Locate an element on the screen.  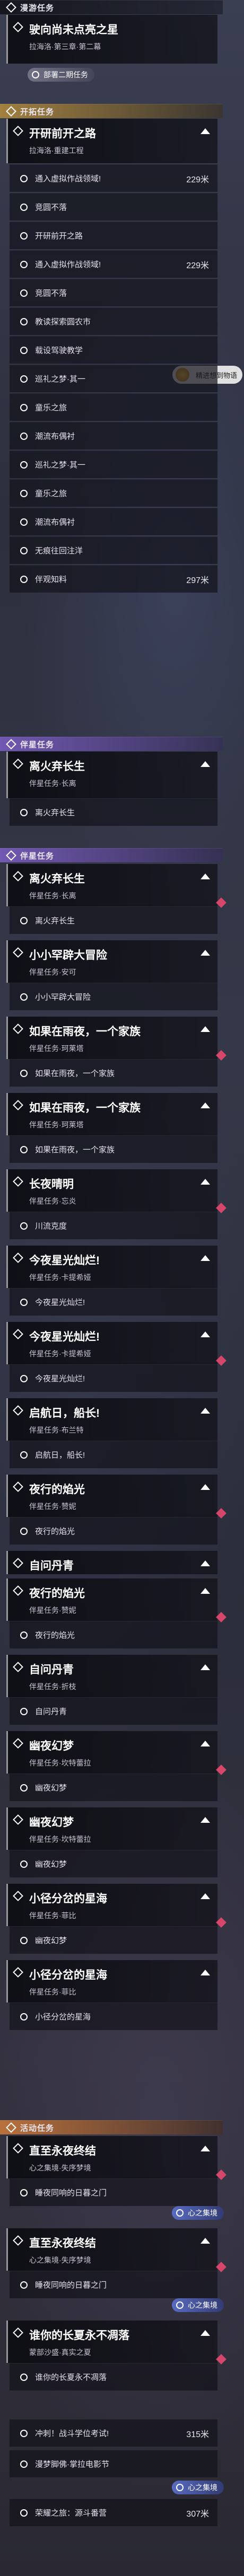
step-label: 无痕往回注洋 is located at coordinates (59, 550).